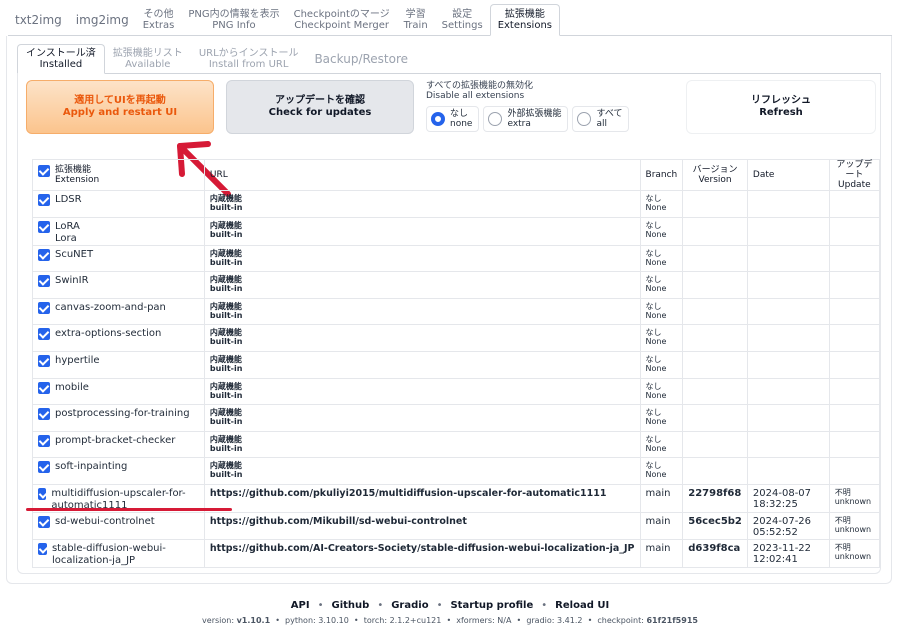  I want to click on apply-and-restart-button: 適用してUIを再起動 Apply and restart UI, so click(120, 107).